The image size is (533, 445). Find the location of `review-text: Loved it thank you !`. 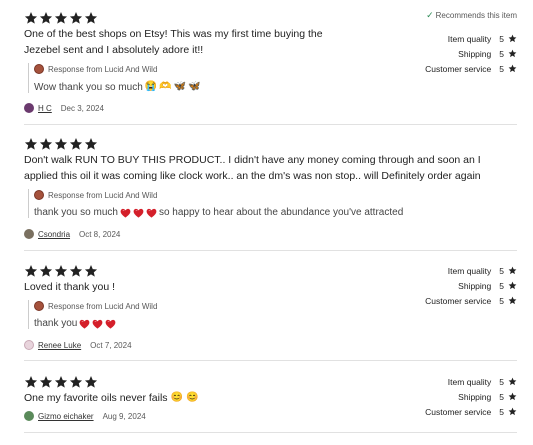

review-text: Loved it thank you ! is located at coordinates (70, 287).